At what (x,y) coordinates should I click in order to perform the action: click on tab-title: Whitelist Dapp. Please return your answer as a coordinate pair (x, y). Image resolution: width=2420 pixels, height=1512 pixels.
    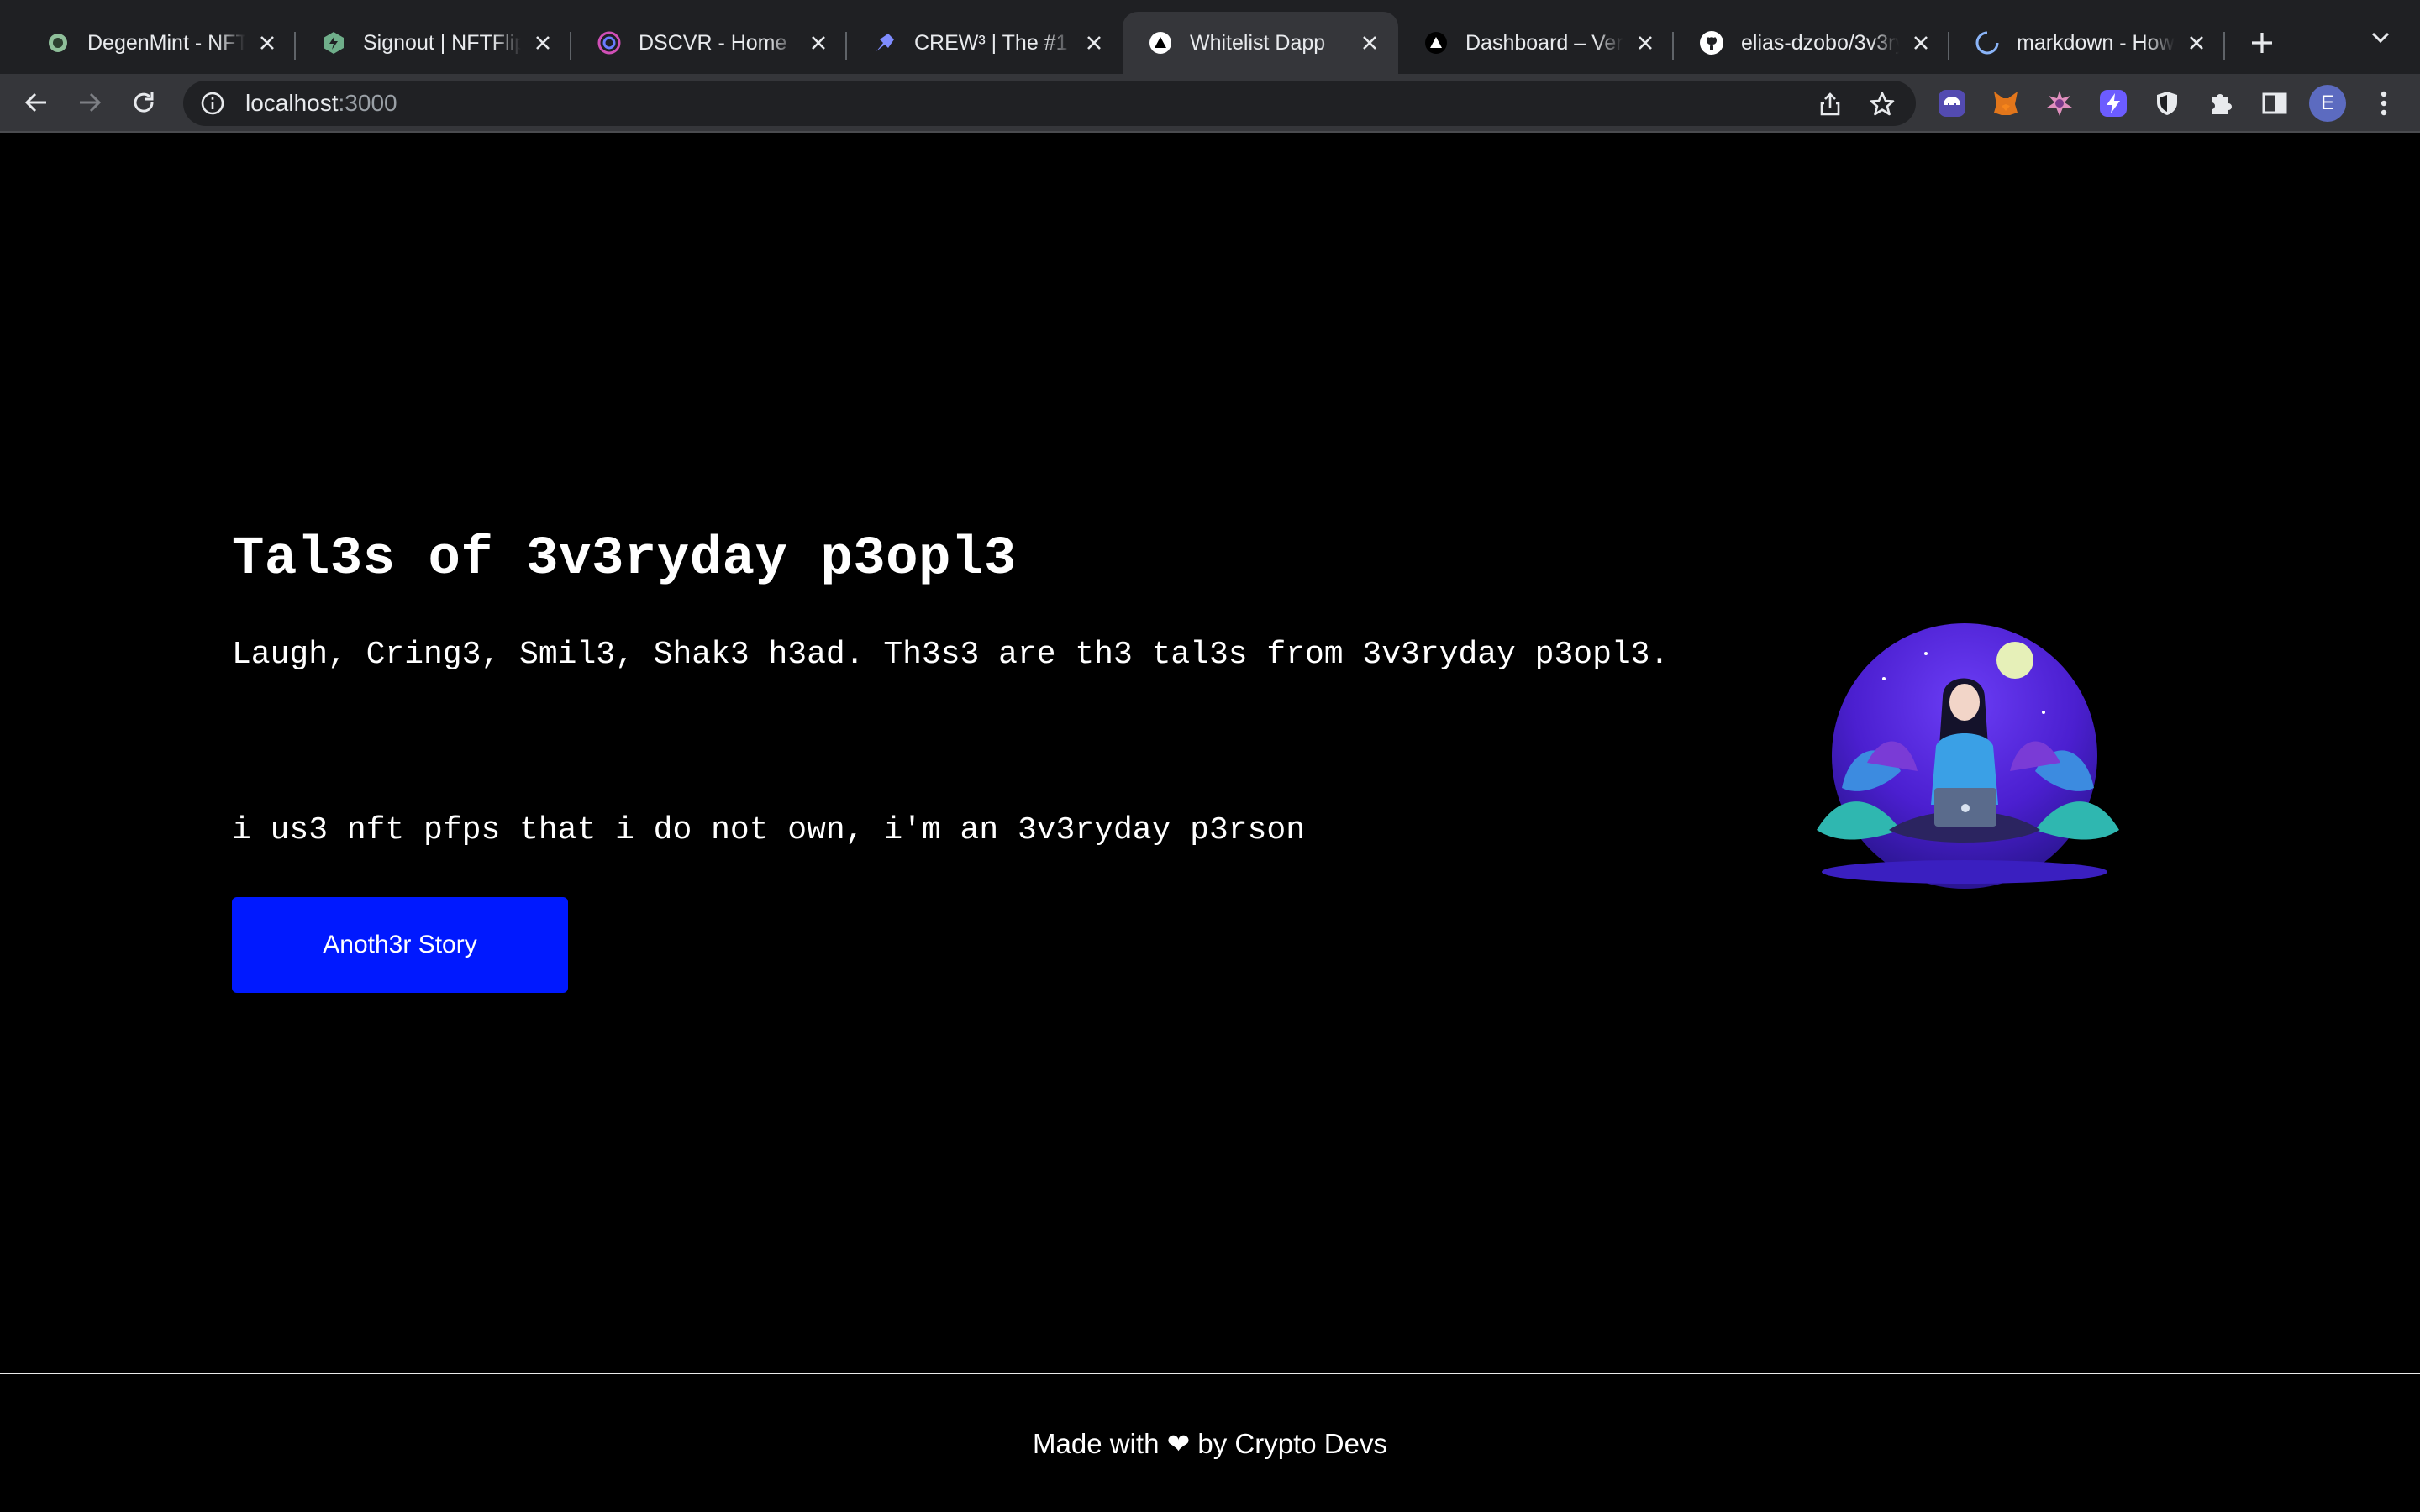
    Looking at the image, I should click on (1258, 42).